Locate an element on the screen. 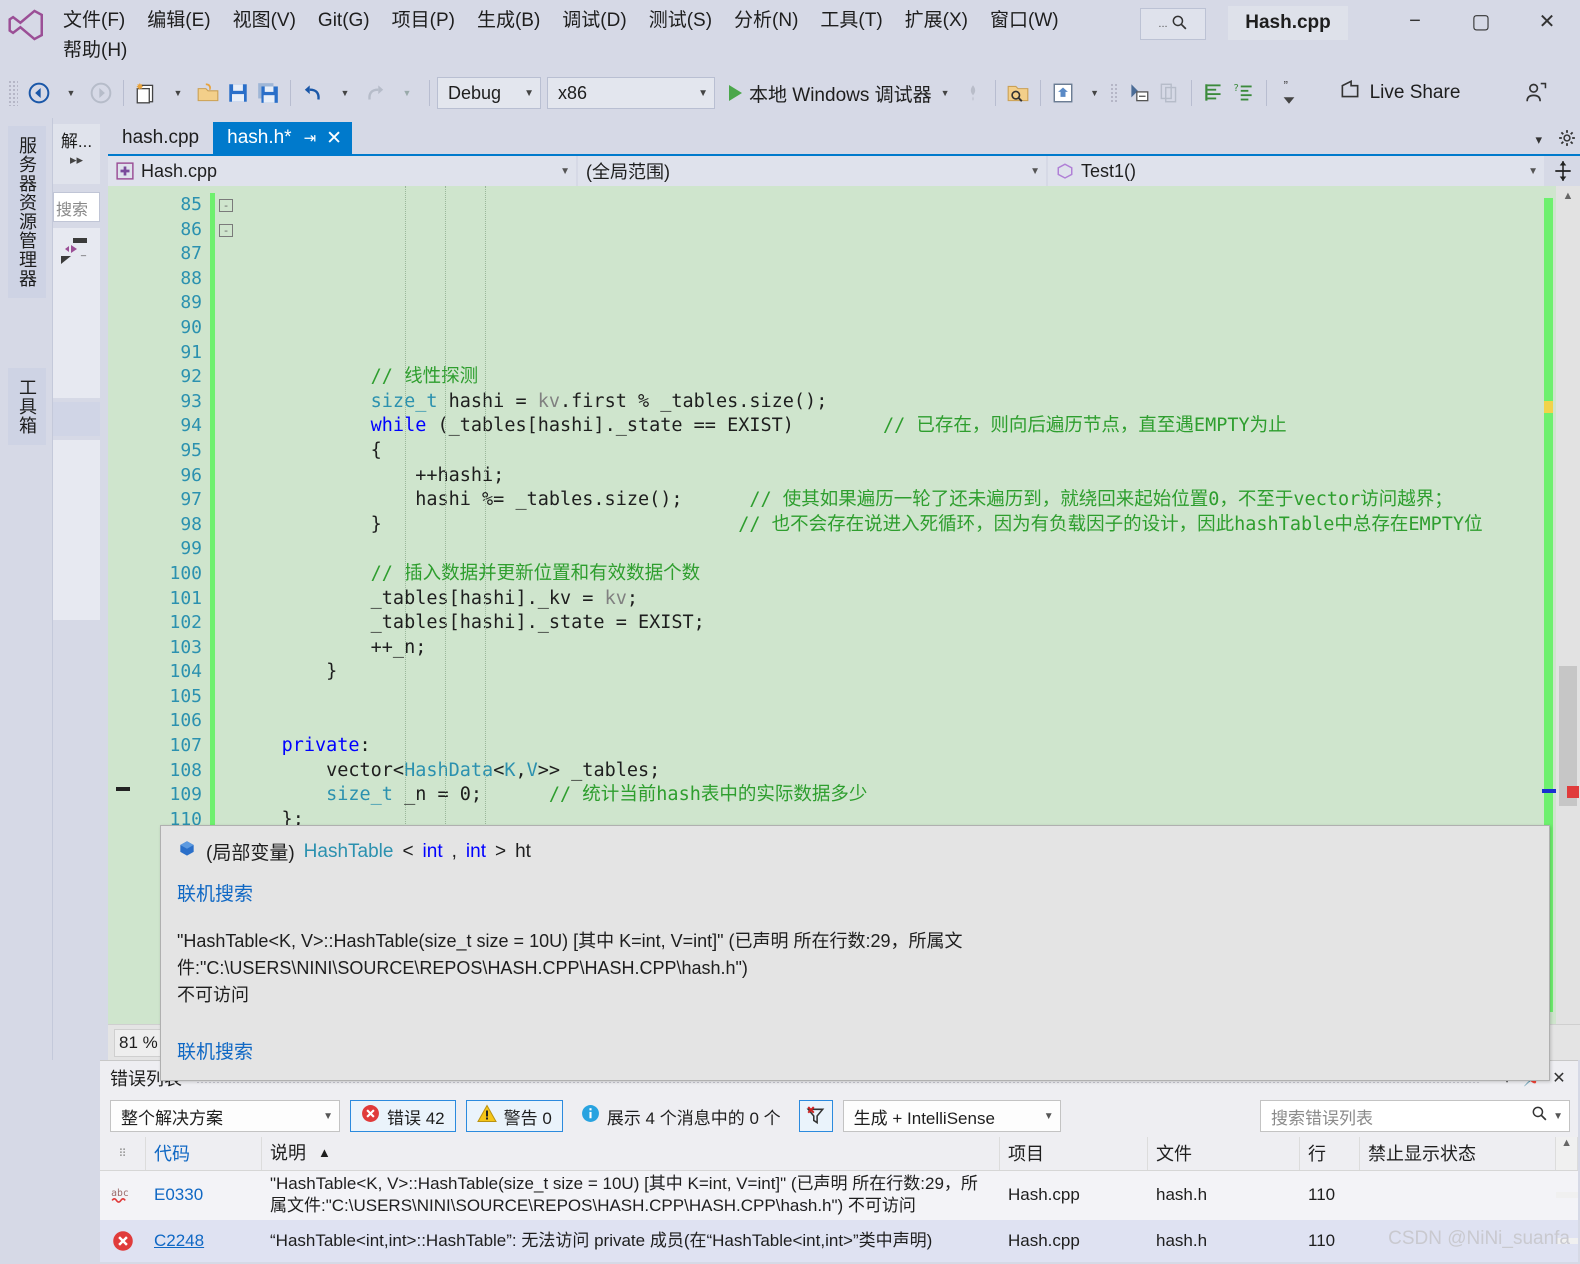 The image size is (1580, 1264). redo-dropdown: ▼ is located at coordinates (407, 93).